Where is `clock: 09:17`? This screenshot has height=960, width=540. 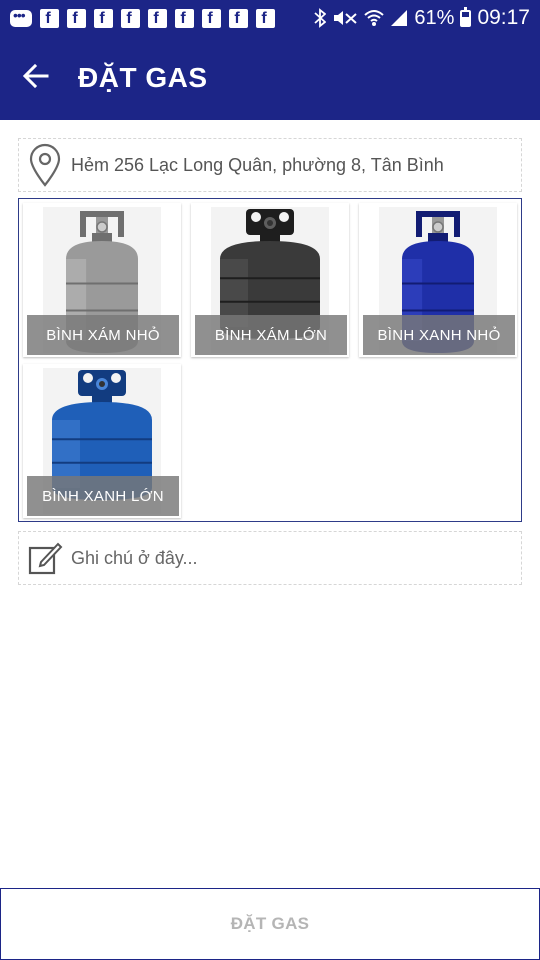
clock: 09:17 is located at coordinates (503, 17).